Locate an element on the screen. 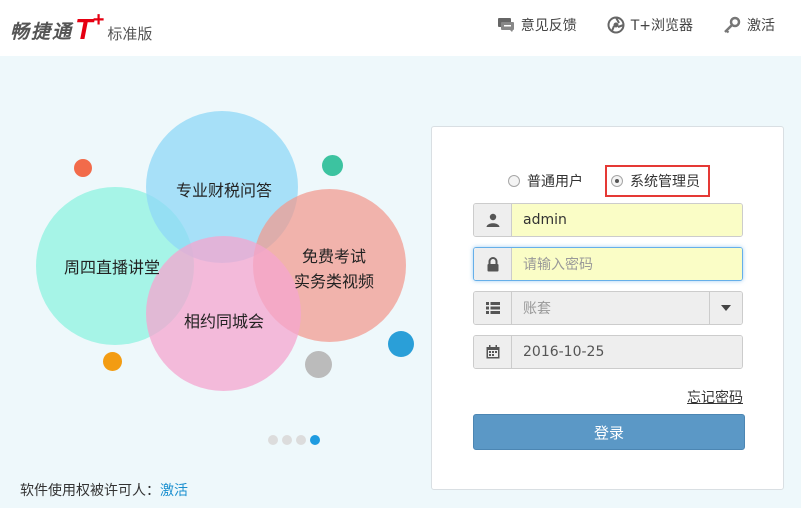  user-icon is located at coordinates (493, 220).